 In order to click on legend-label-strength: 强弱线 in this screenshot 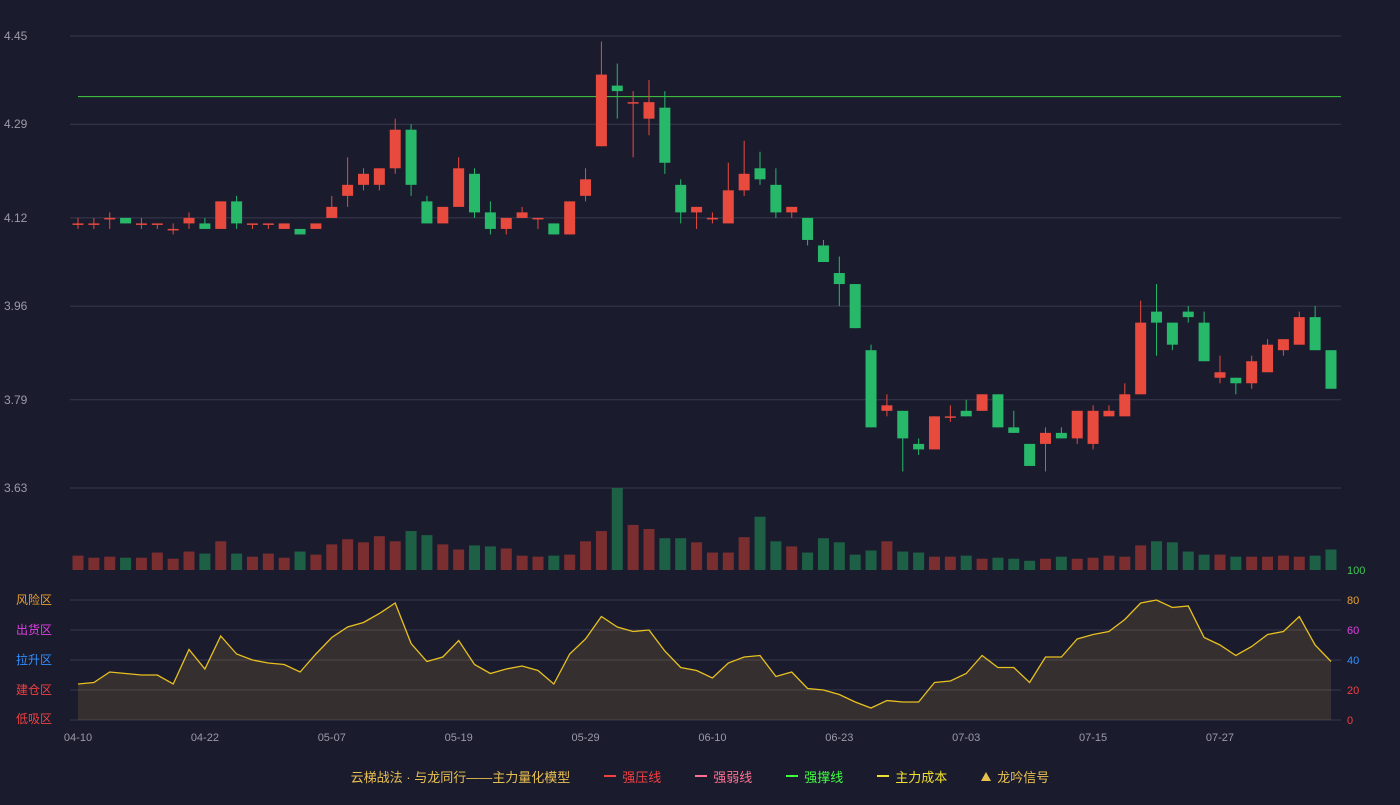, I will do `click(733, 777)`.